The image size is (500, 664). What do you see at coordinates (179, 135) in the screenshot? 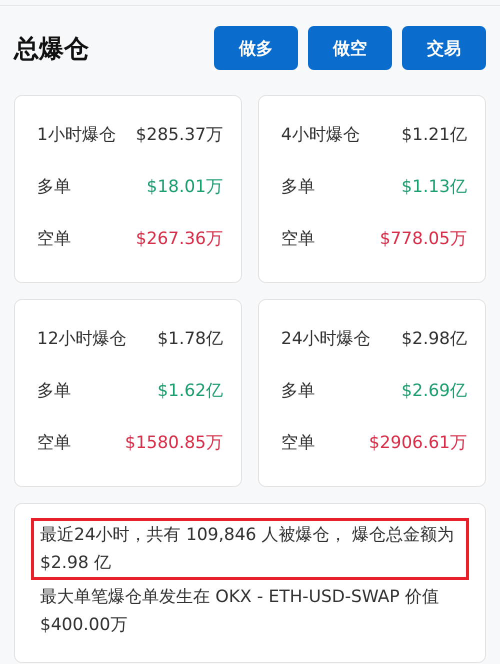
I see `stat-value: $285.37万` at bounding box center [179, 135].